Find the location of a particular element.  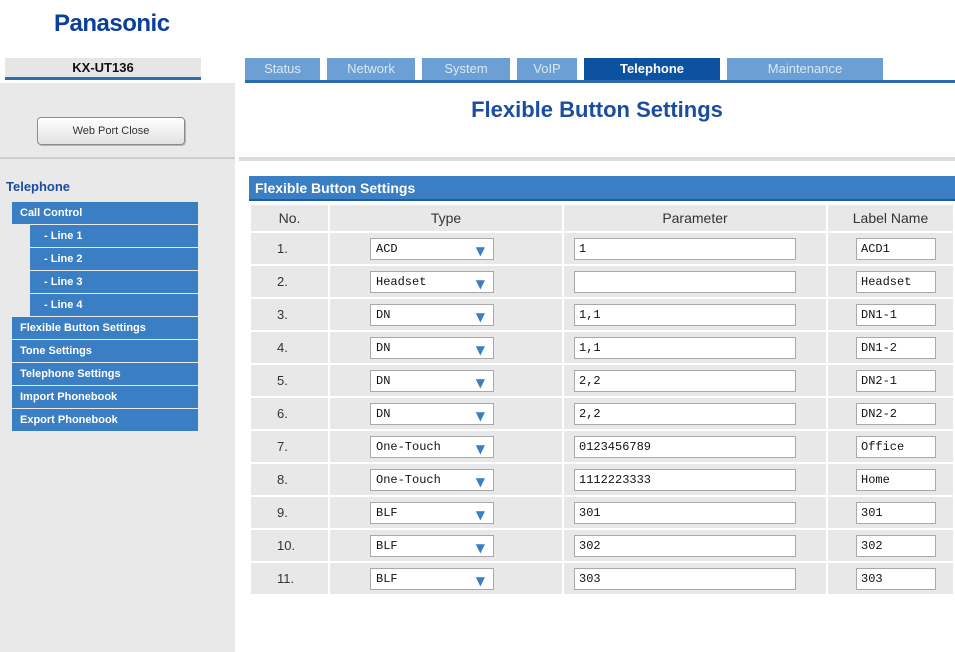

sidebar-item-telephone-settings: Telephone Settings is located at coordinates (105, 374).